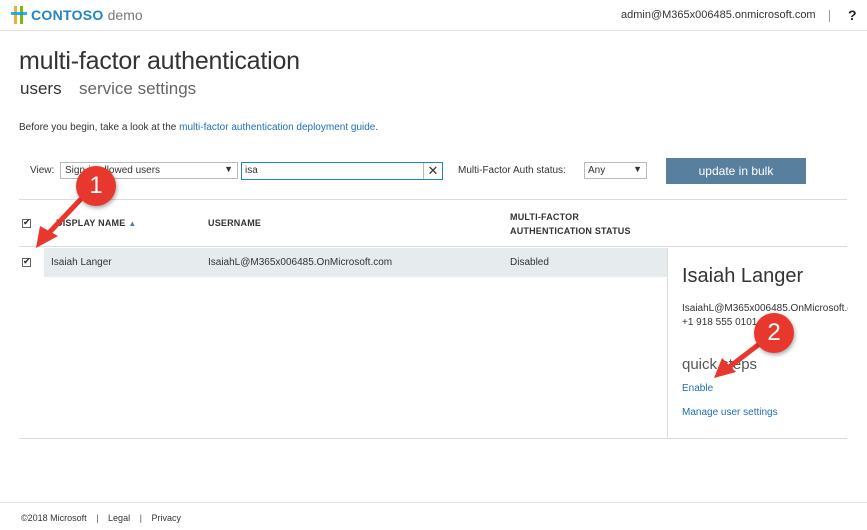  Describe the element at coordinates (433, 199) in the screenshot. I see `table-top-divider` at that location.